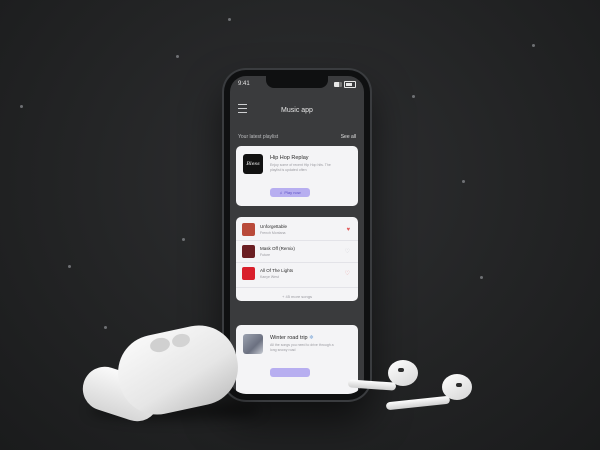 The width and height of the screenshot is (600, 450). What do you see at coordinates (273, 233) in the screenshot?
I see `song-artist: French Montana` at bounding box center [273, 233].